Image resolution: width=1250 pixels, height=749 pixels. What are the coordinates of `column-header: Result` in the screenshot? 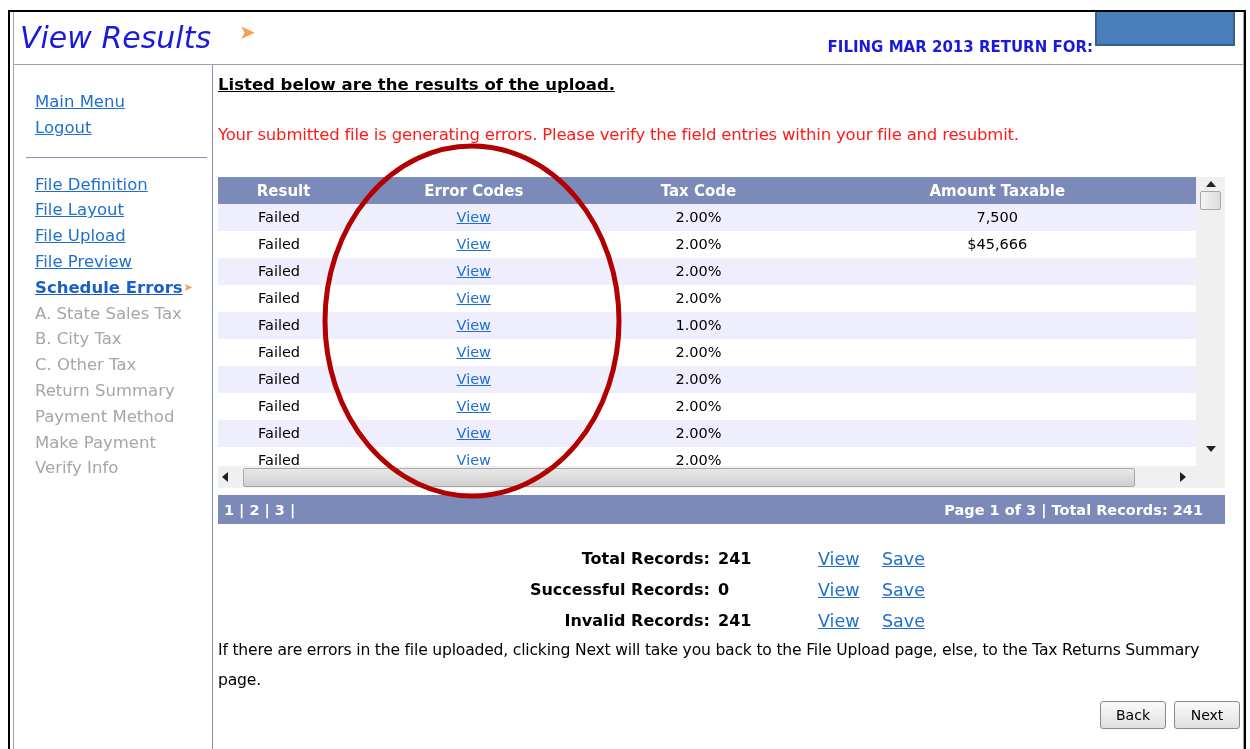 It's located at (284, 190).